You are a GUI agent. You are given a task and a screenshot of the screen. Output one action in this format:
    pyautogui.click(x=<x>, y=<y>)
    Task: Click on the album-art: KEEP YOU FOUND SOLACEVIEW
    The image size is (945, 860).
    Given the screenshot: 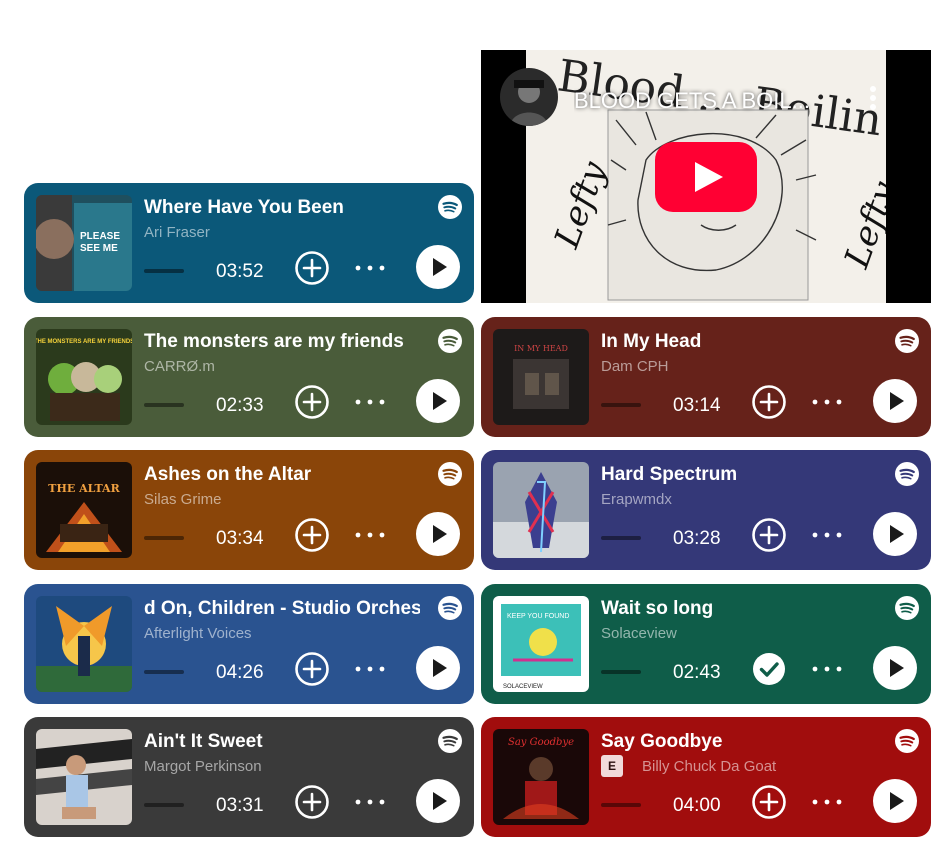 What is the action you would take?
    pyautogui.click(x=541, y=644)
    